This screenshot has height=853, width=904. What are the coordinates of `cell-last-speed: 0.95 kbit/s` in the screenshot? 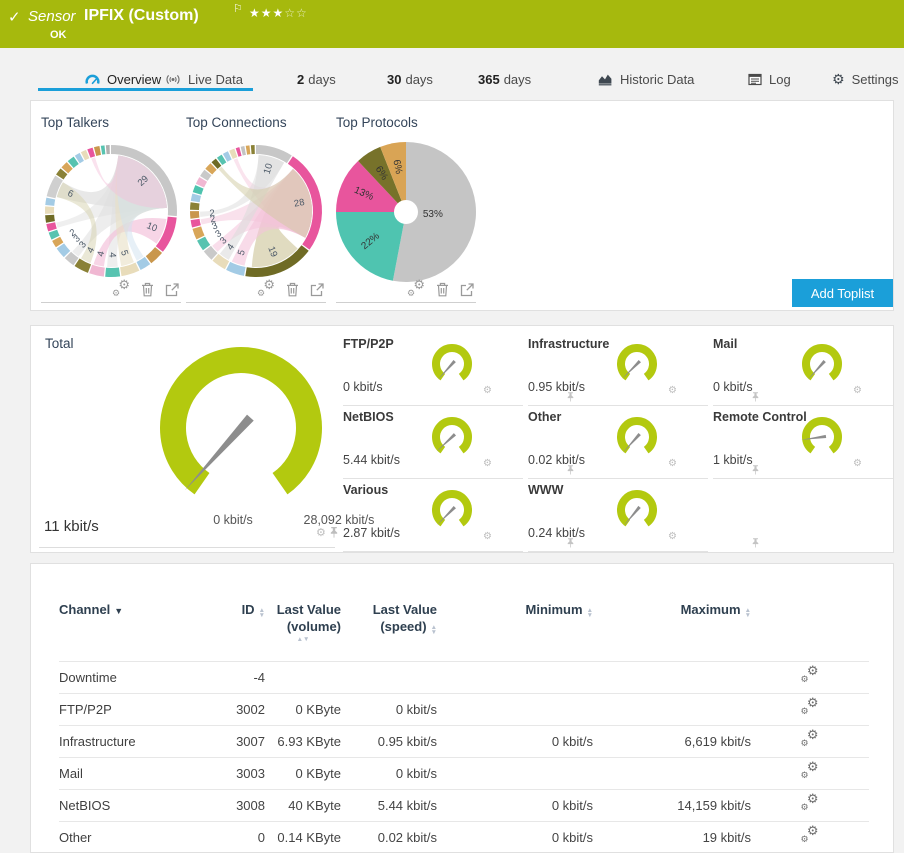 It's located at (389, 740).